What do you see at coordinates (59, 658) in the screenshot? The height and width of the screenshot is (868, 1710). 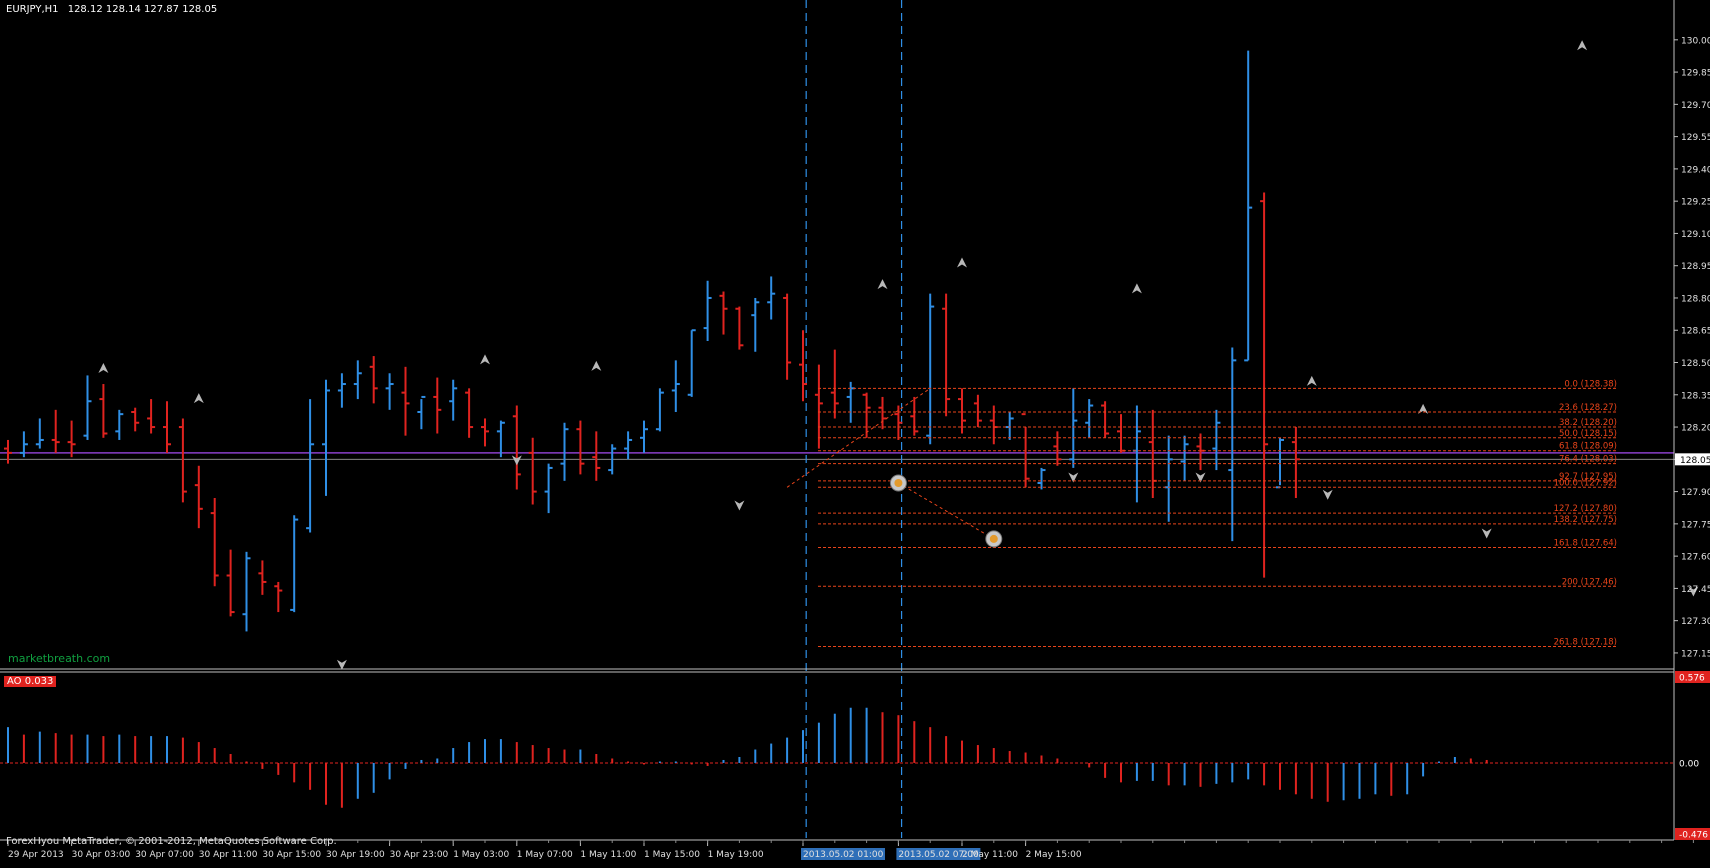 I see `watermark: marketbreath.com` at bounding box center [59, 658].